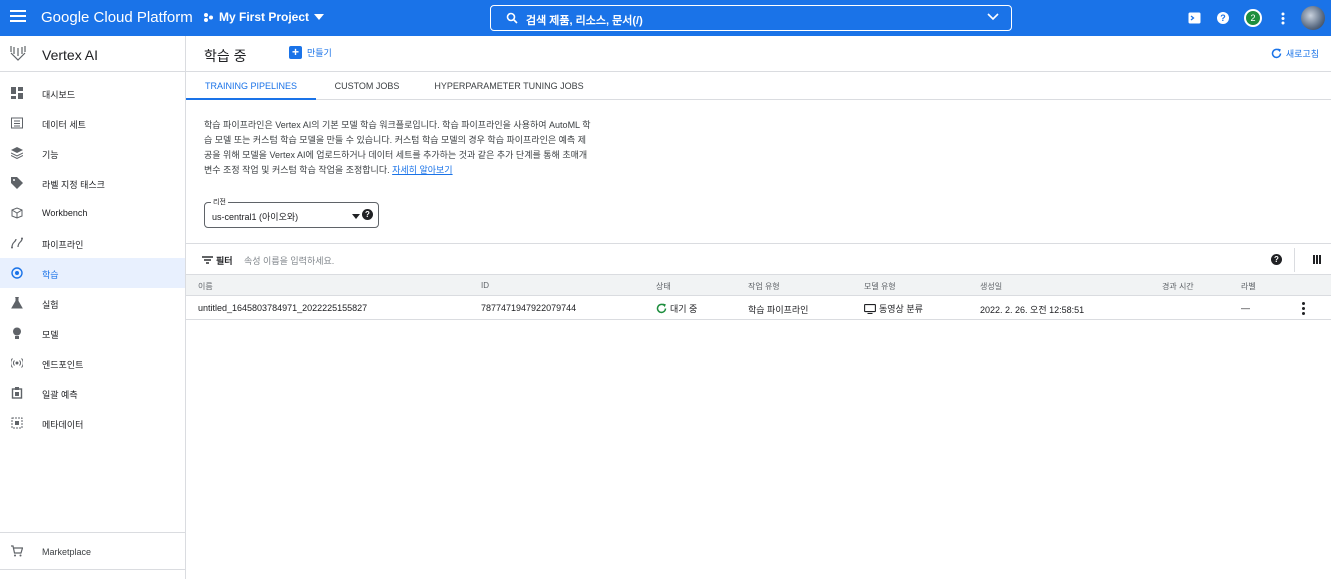 The width and height of the screenshot is (1331, 579). I want to click on region-select: 리전 us-central1 (아이오와) ?, so click(291, 212).